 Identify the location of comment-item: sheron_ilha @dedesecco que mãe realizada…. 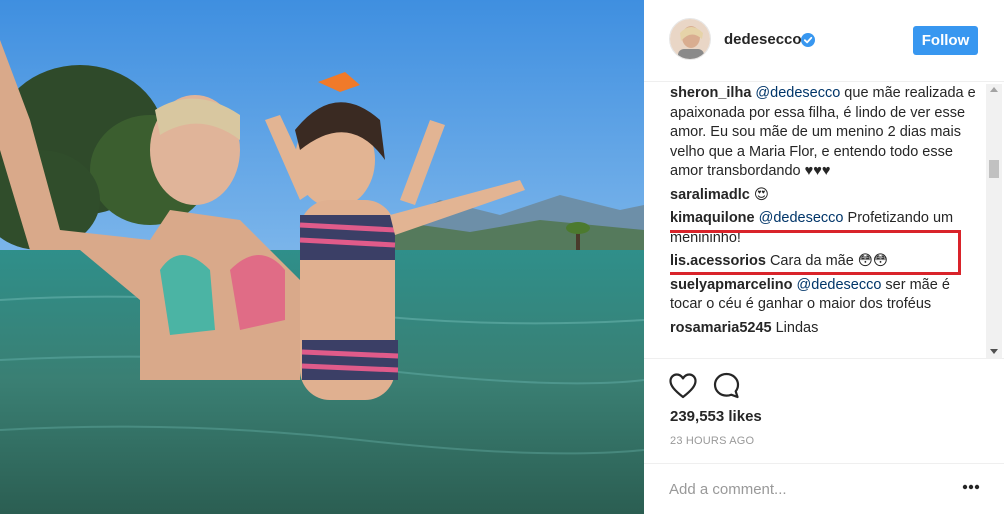
(825, 133).